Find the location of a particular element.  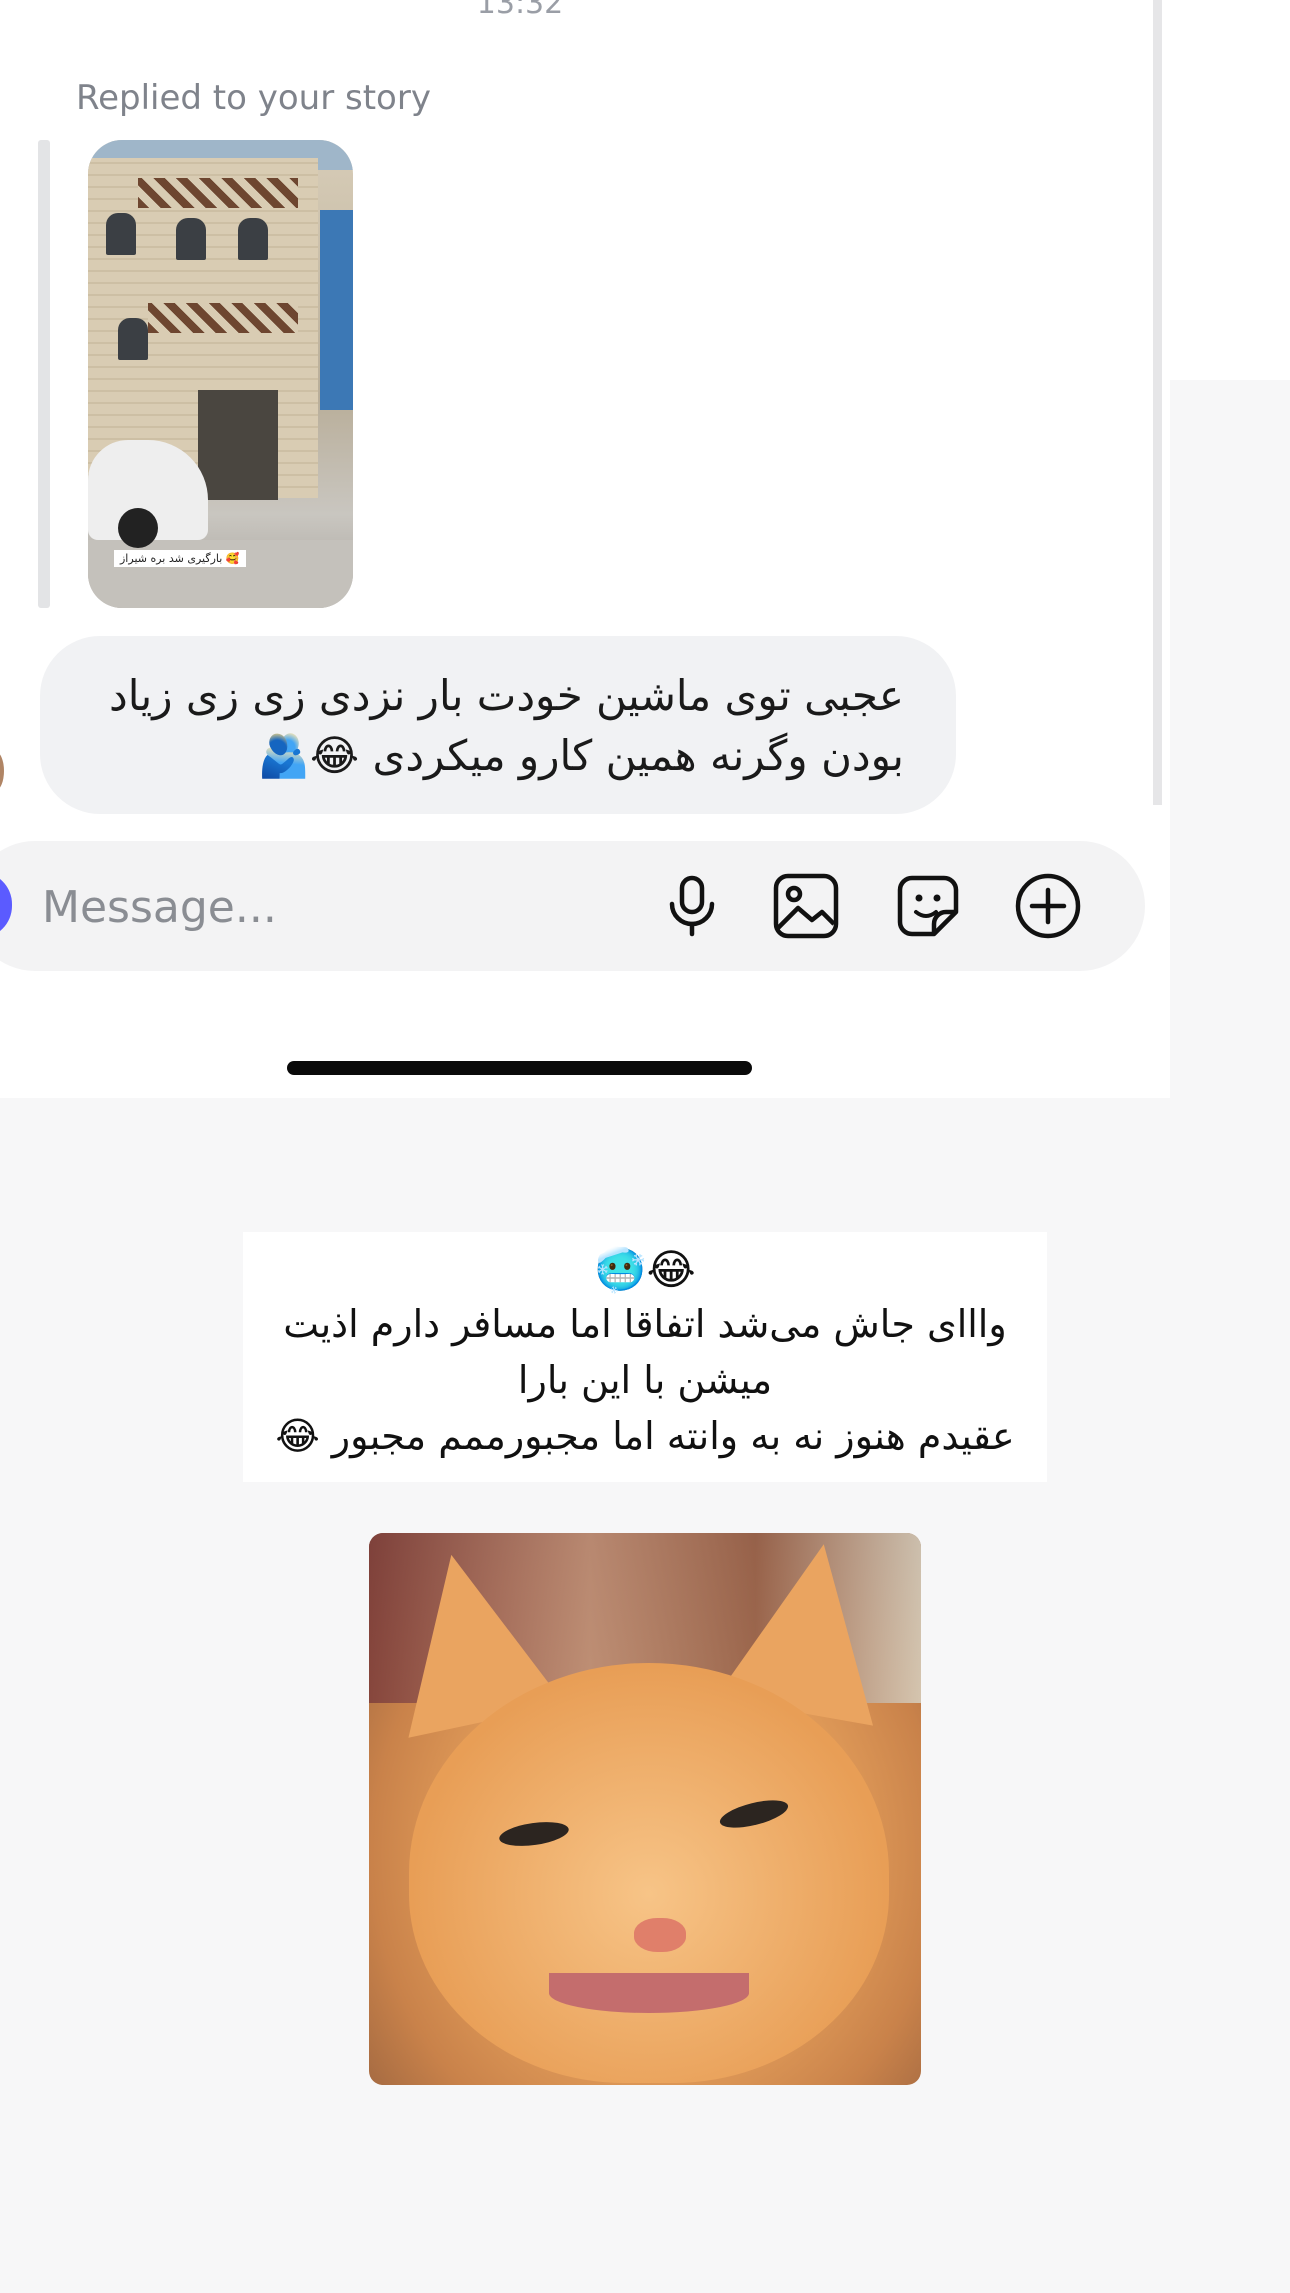

reply-quote-bar is located at coordinates (44, 374).